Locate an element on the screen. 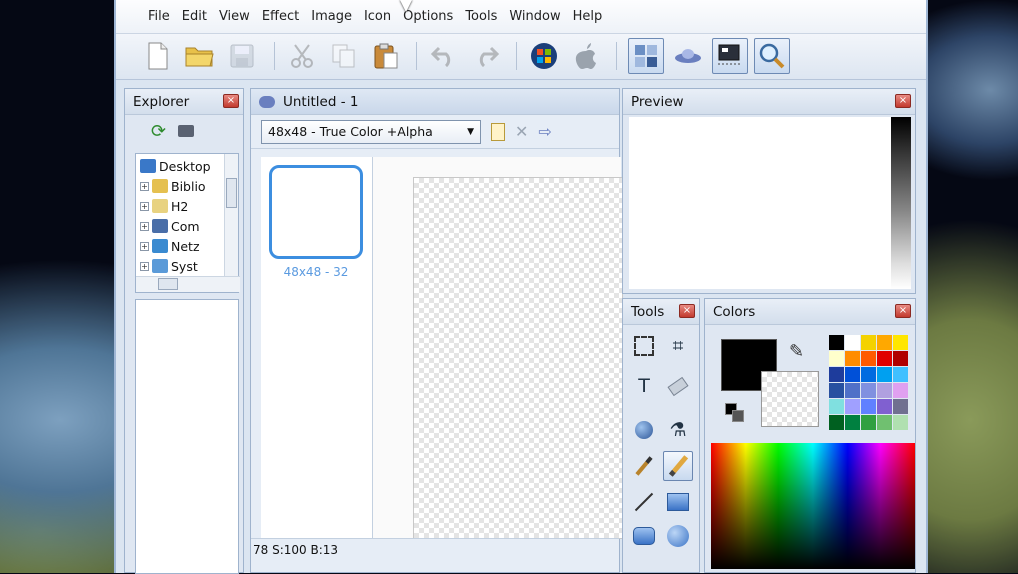  color-palette is located at coordinates (870, 383).